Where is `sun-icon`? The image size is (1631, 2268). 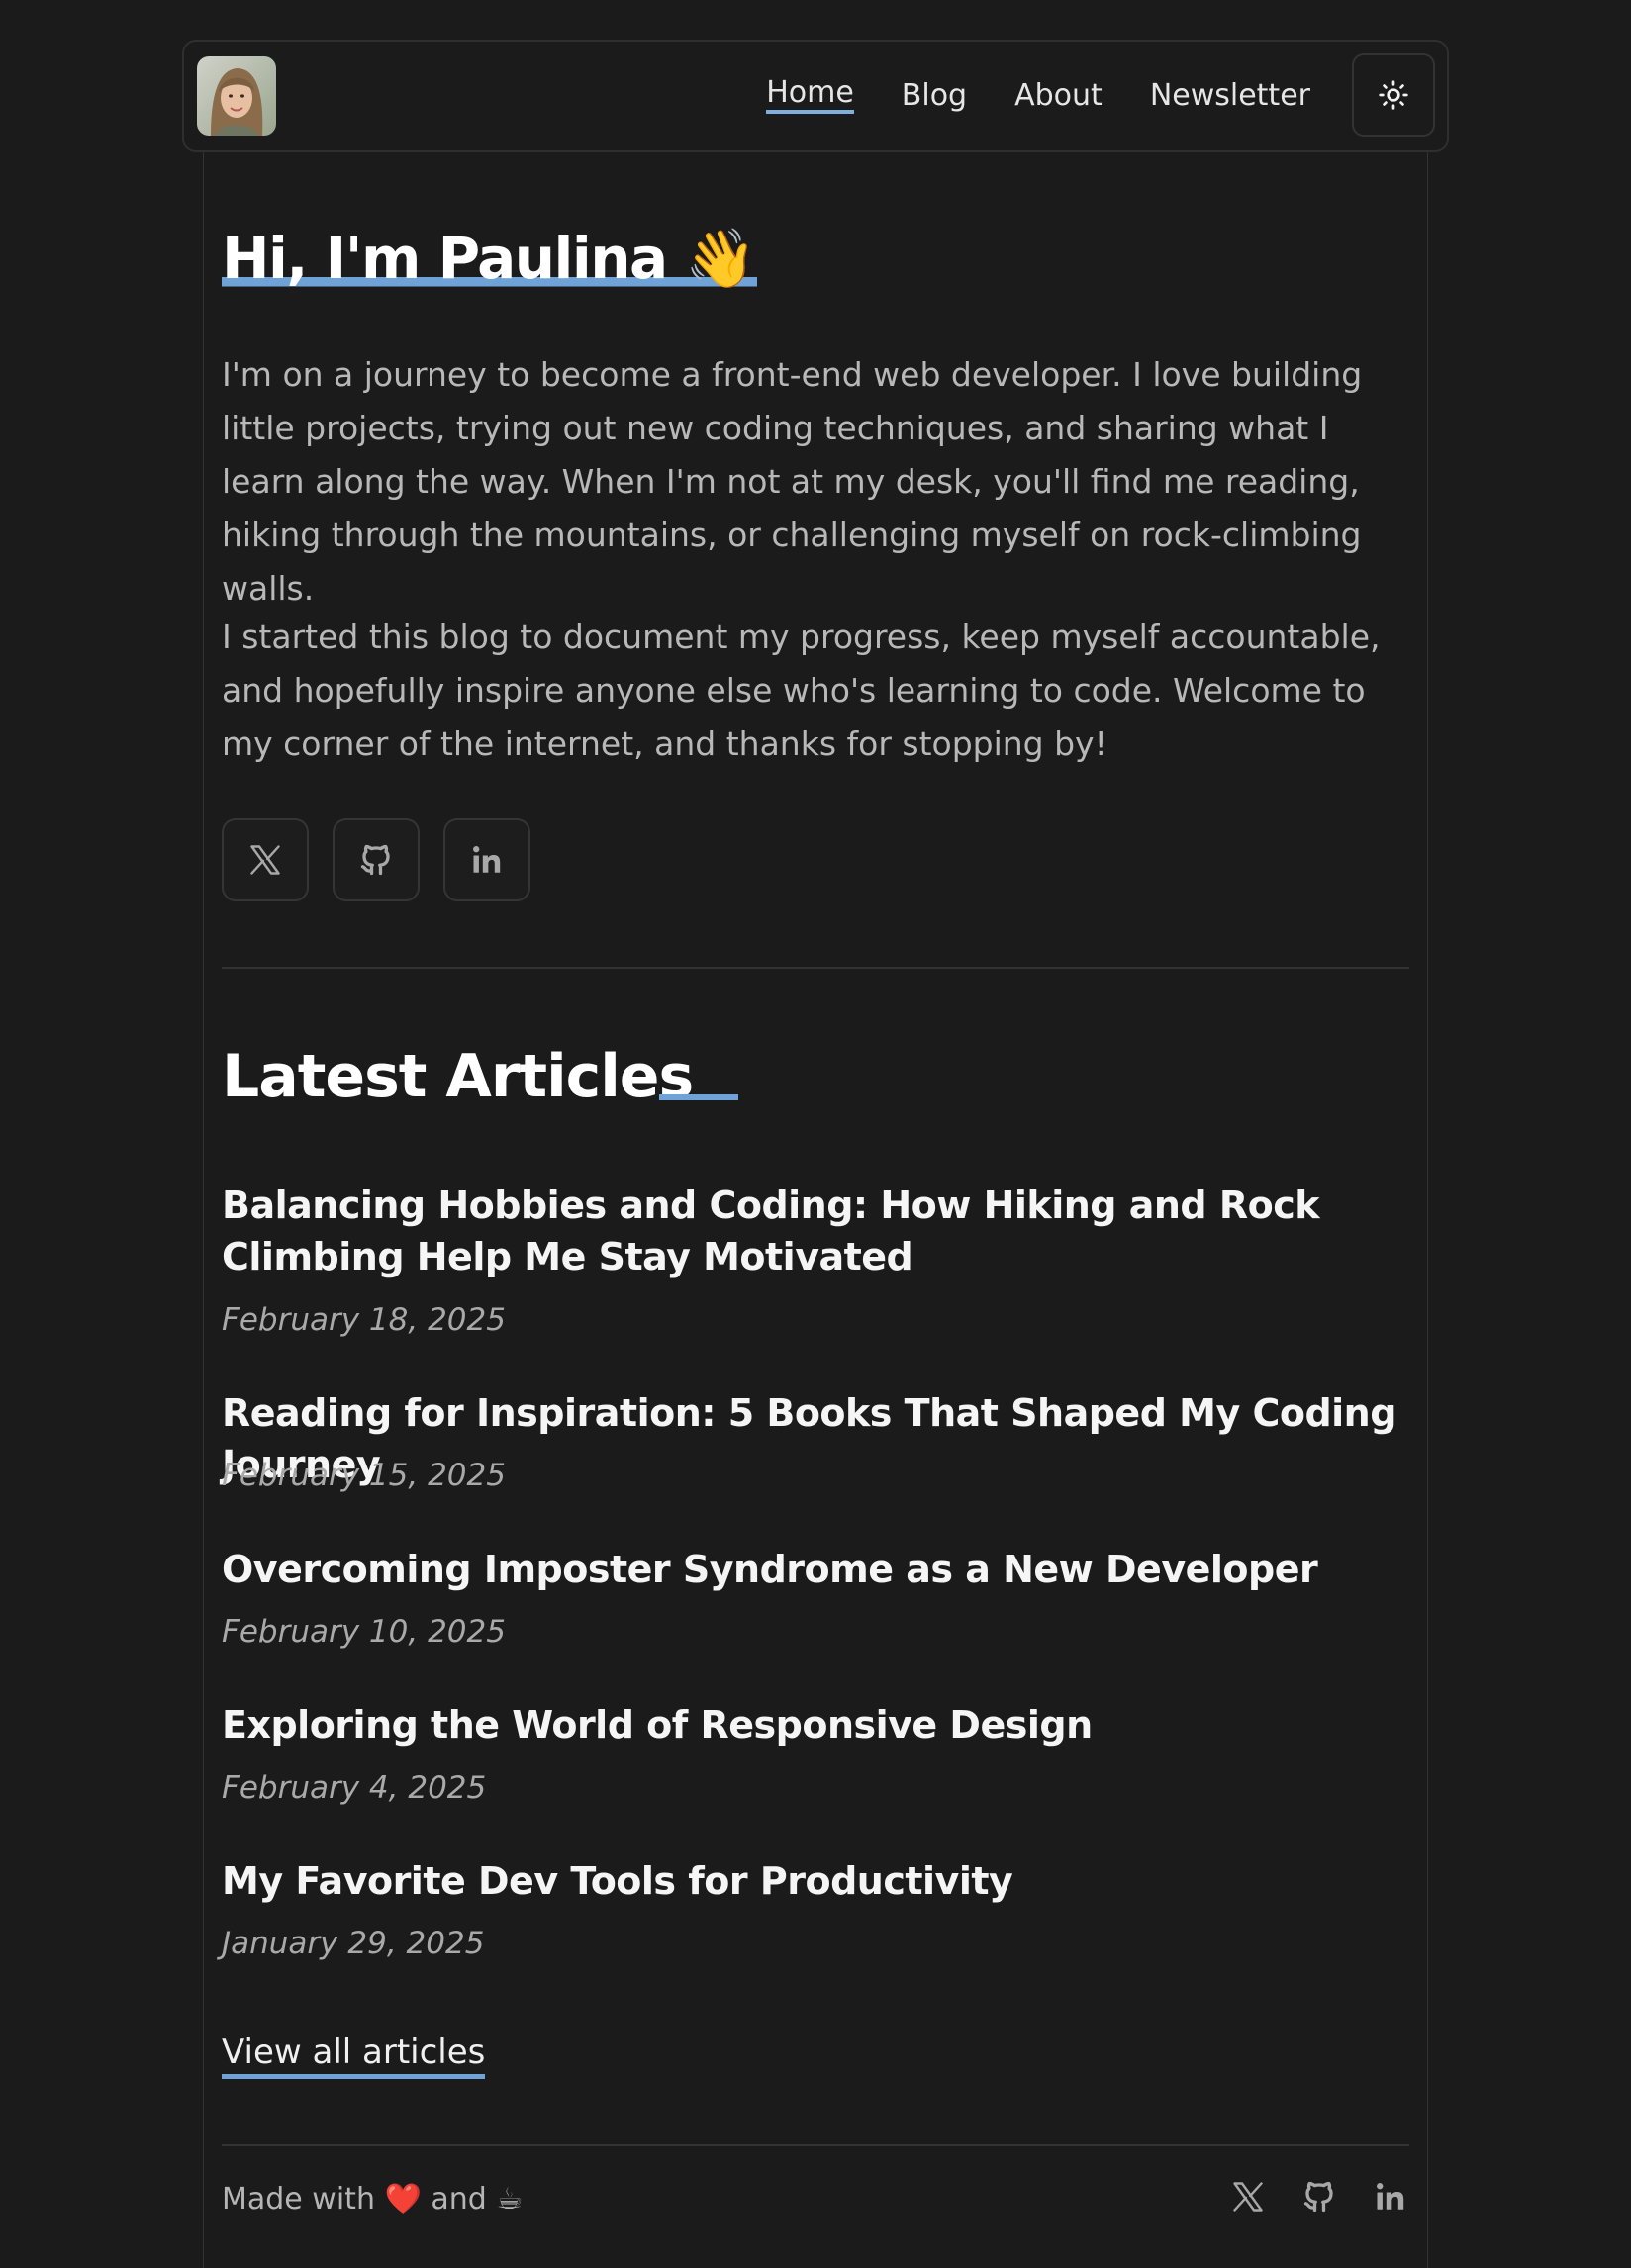
sun-icon is located at coordinates (1393, 95).